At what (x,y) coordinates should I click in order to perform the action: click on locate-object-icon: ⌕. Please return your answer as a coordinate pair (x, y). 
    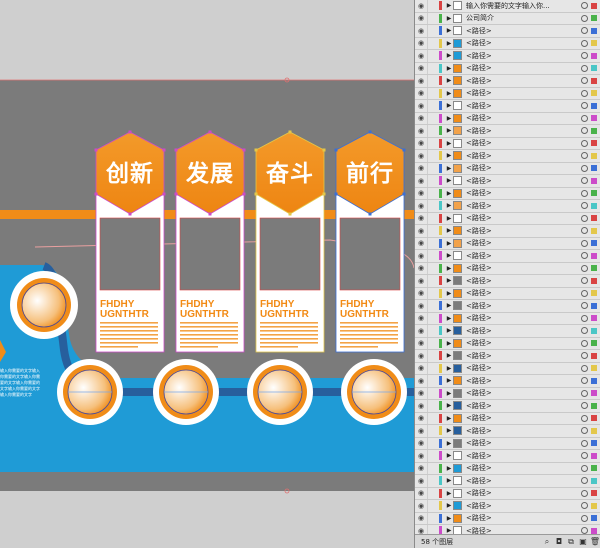
    Looking at the image, I should click on (547, 542).